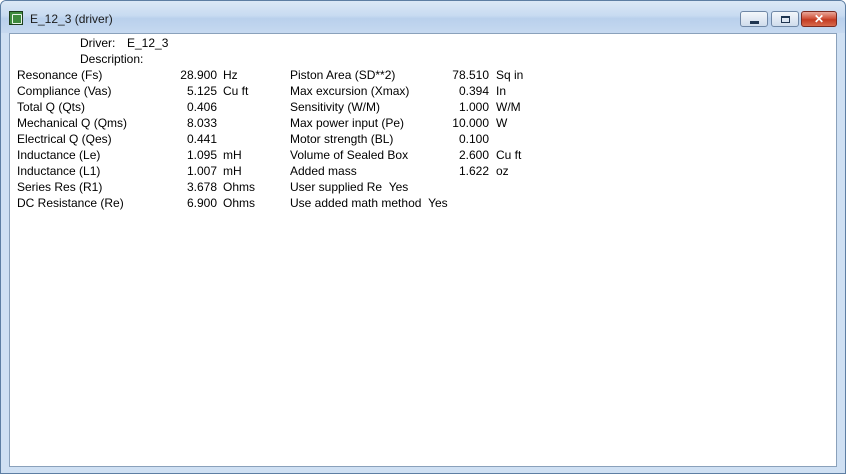  Describe the element at coordinates (350, 91) in the screenshot. I see `param-label: Max excursion (Xmax)` at that location.